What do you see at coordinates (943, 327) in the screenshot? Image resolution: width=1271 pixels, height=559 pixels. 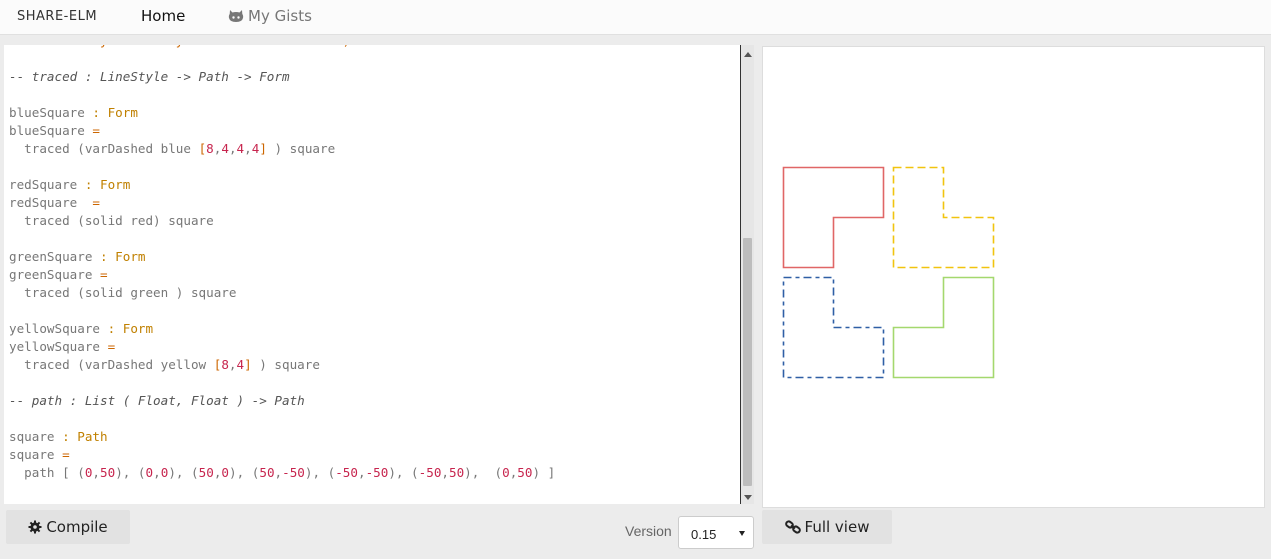 I see `green-square-shape` at bounding box center [943, 327].